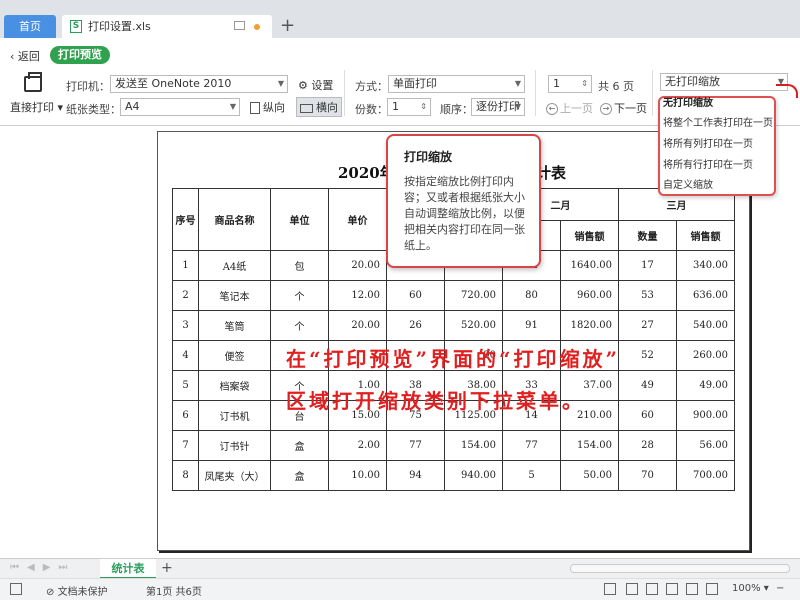  I want to click on back-button: ‹ 返回, so click(25, 56).